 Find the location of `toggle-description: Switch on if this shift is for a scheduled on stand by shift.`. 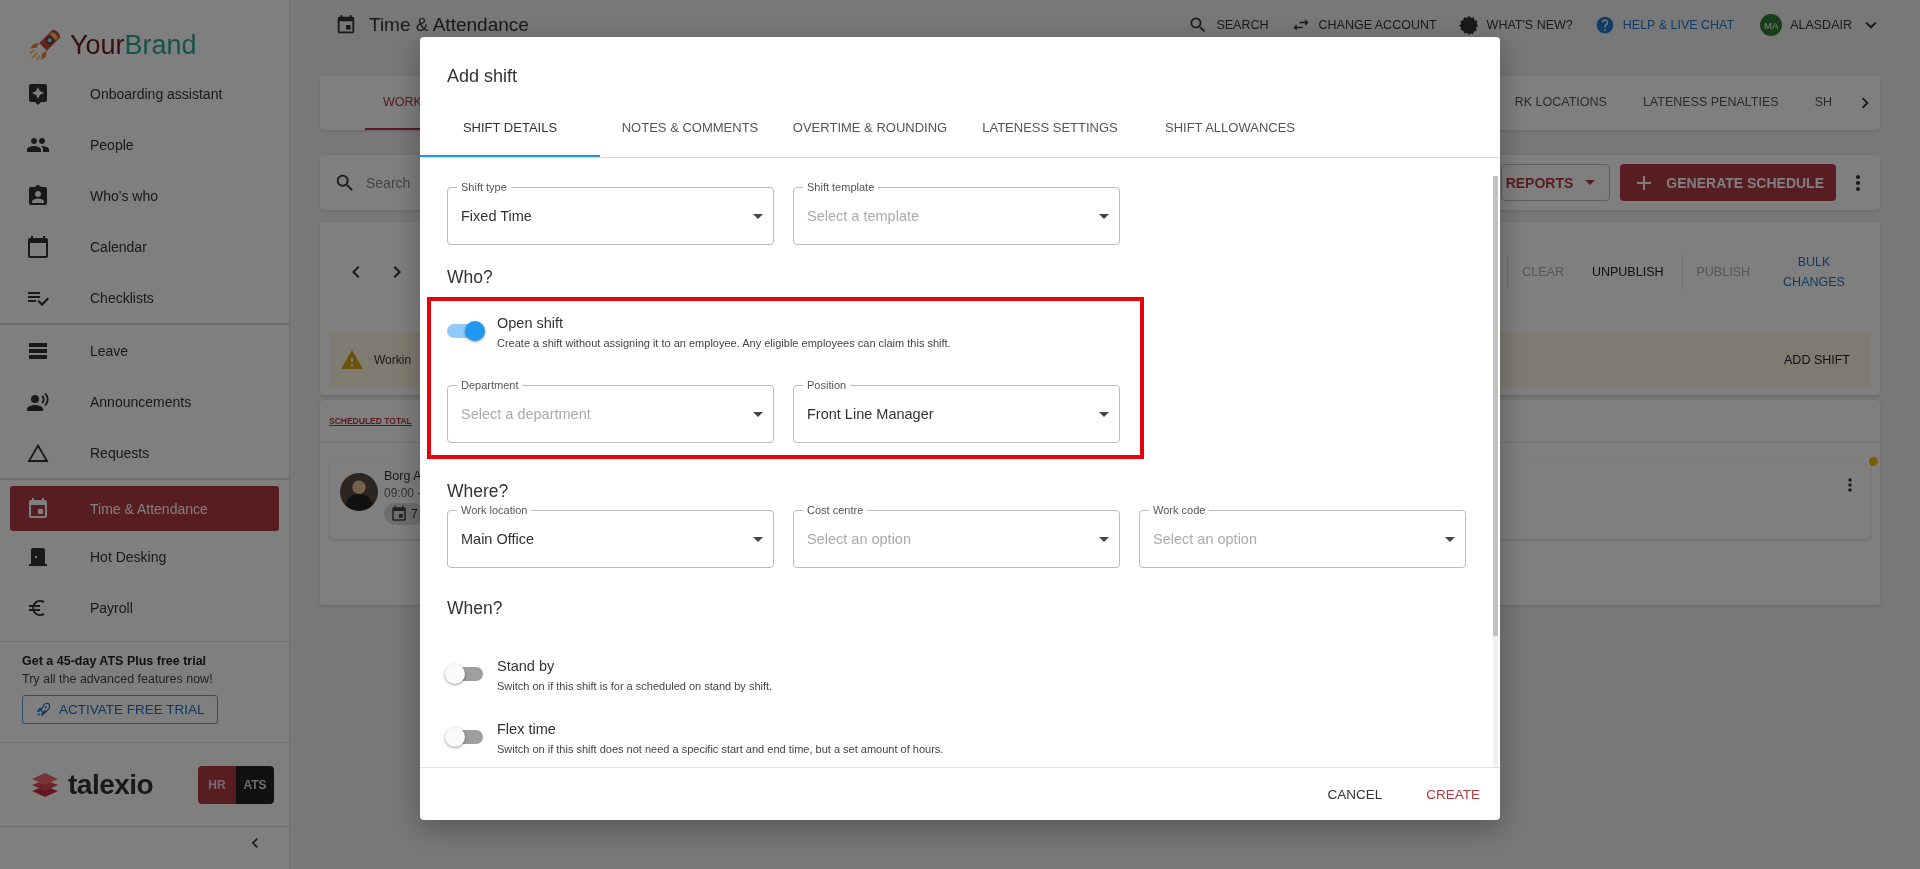

toggle-description: Switch on if this shift is for a scheduled on stand by shift. is located at coordinates (635, 686).